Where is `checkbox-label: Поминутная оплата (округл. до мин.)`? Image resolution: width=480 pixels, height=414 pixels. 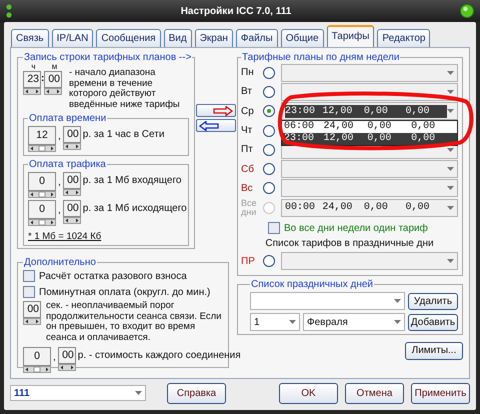 checkbox-label: Поминутная оплата (округл. до мин.) is located at coordinates (124, 292).